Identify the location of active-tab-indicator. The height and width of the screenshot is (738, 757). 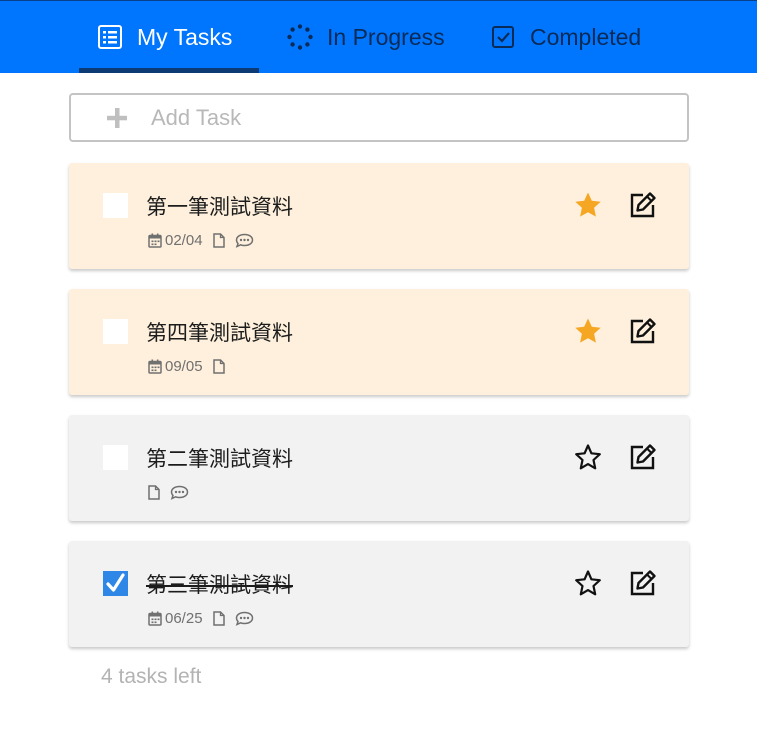
(169, 70).